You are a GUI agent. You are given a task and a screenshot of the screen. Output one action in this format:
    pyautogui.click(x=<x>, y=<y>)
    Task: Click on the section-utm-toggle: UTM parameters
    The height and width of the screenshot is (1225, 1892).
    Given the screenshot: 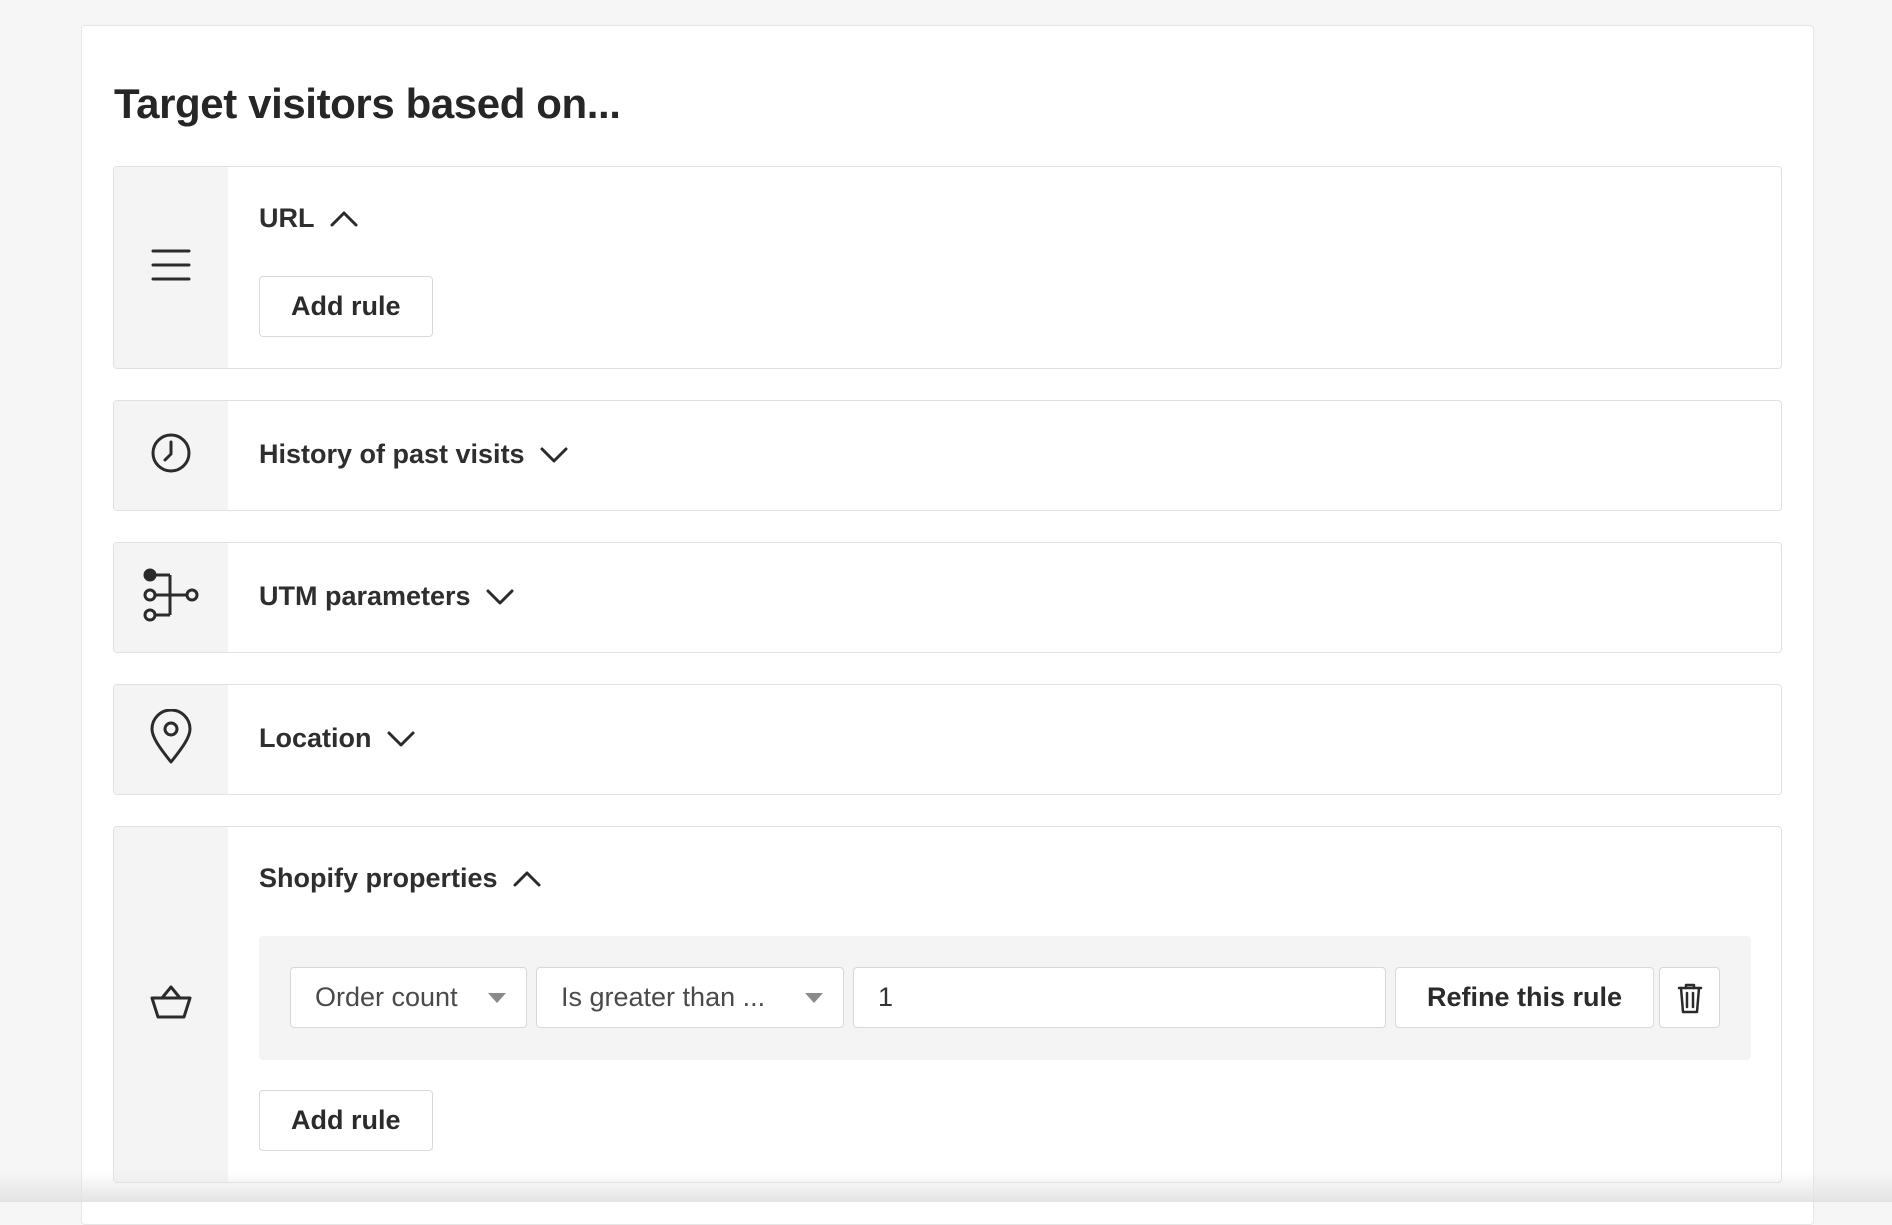 What is the action you would take?
    pyautogui.click(x=387, y=596)
    